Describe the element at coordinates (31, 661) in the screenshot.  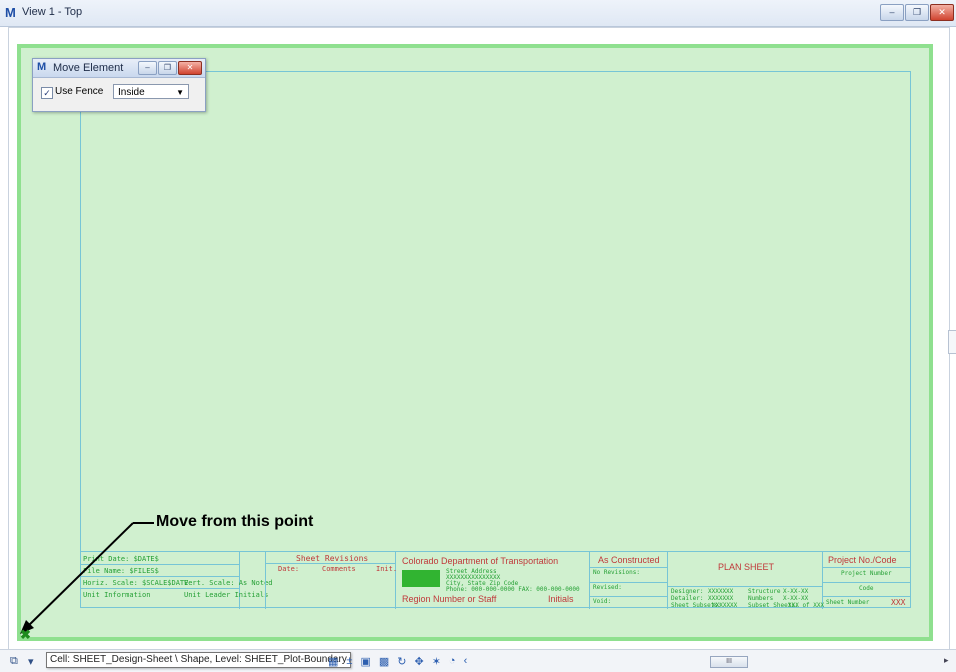
I see `view-dropdown-icon: ▾` at that location.